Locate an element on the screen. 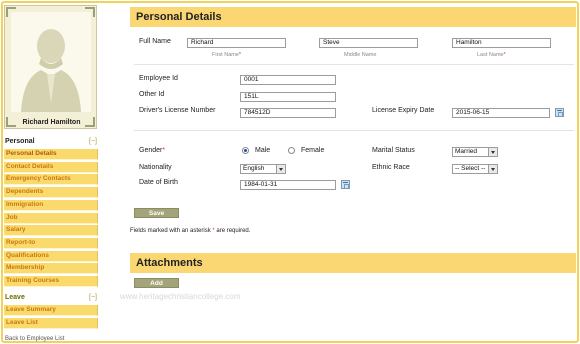  license-expiry-label: License Expiry Date is located at coordinates (403, 110).